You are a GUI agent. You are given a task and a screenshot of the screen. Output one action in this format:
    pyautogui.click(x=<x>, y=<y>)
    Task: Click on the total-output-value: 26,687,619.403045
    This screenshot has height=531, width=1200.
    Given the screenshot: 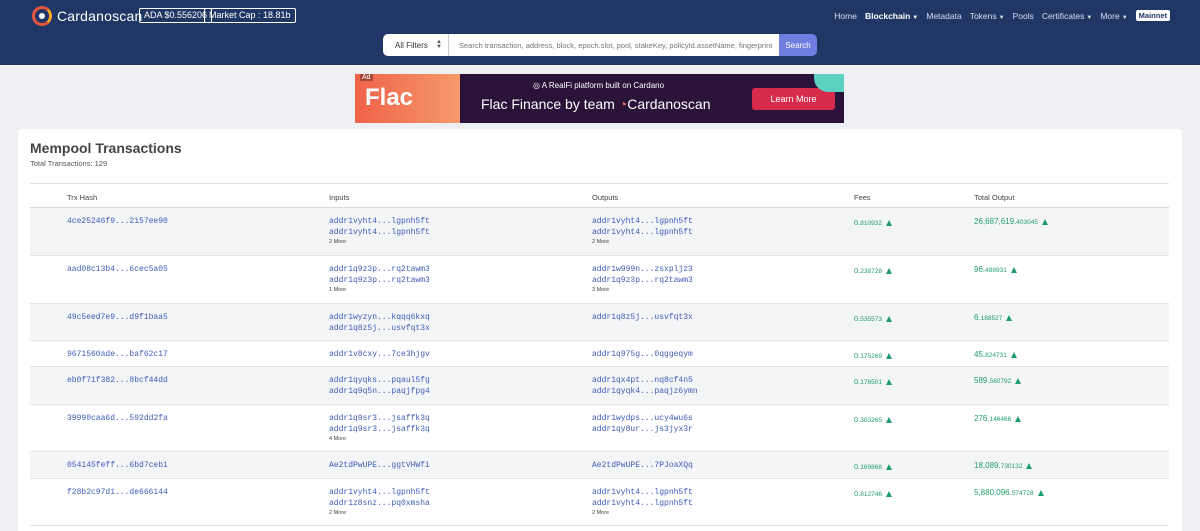 What is the action you would take?
    pyautogui.click(x=1011, y=221)
    